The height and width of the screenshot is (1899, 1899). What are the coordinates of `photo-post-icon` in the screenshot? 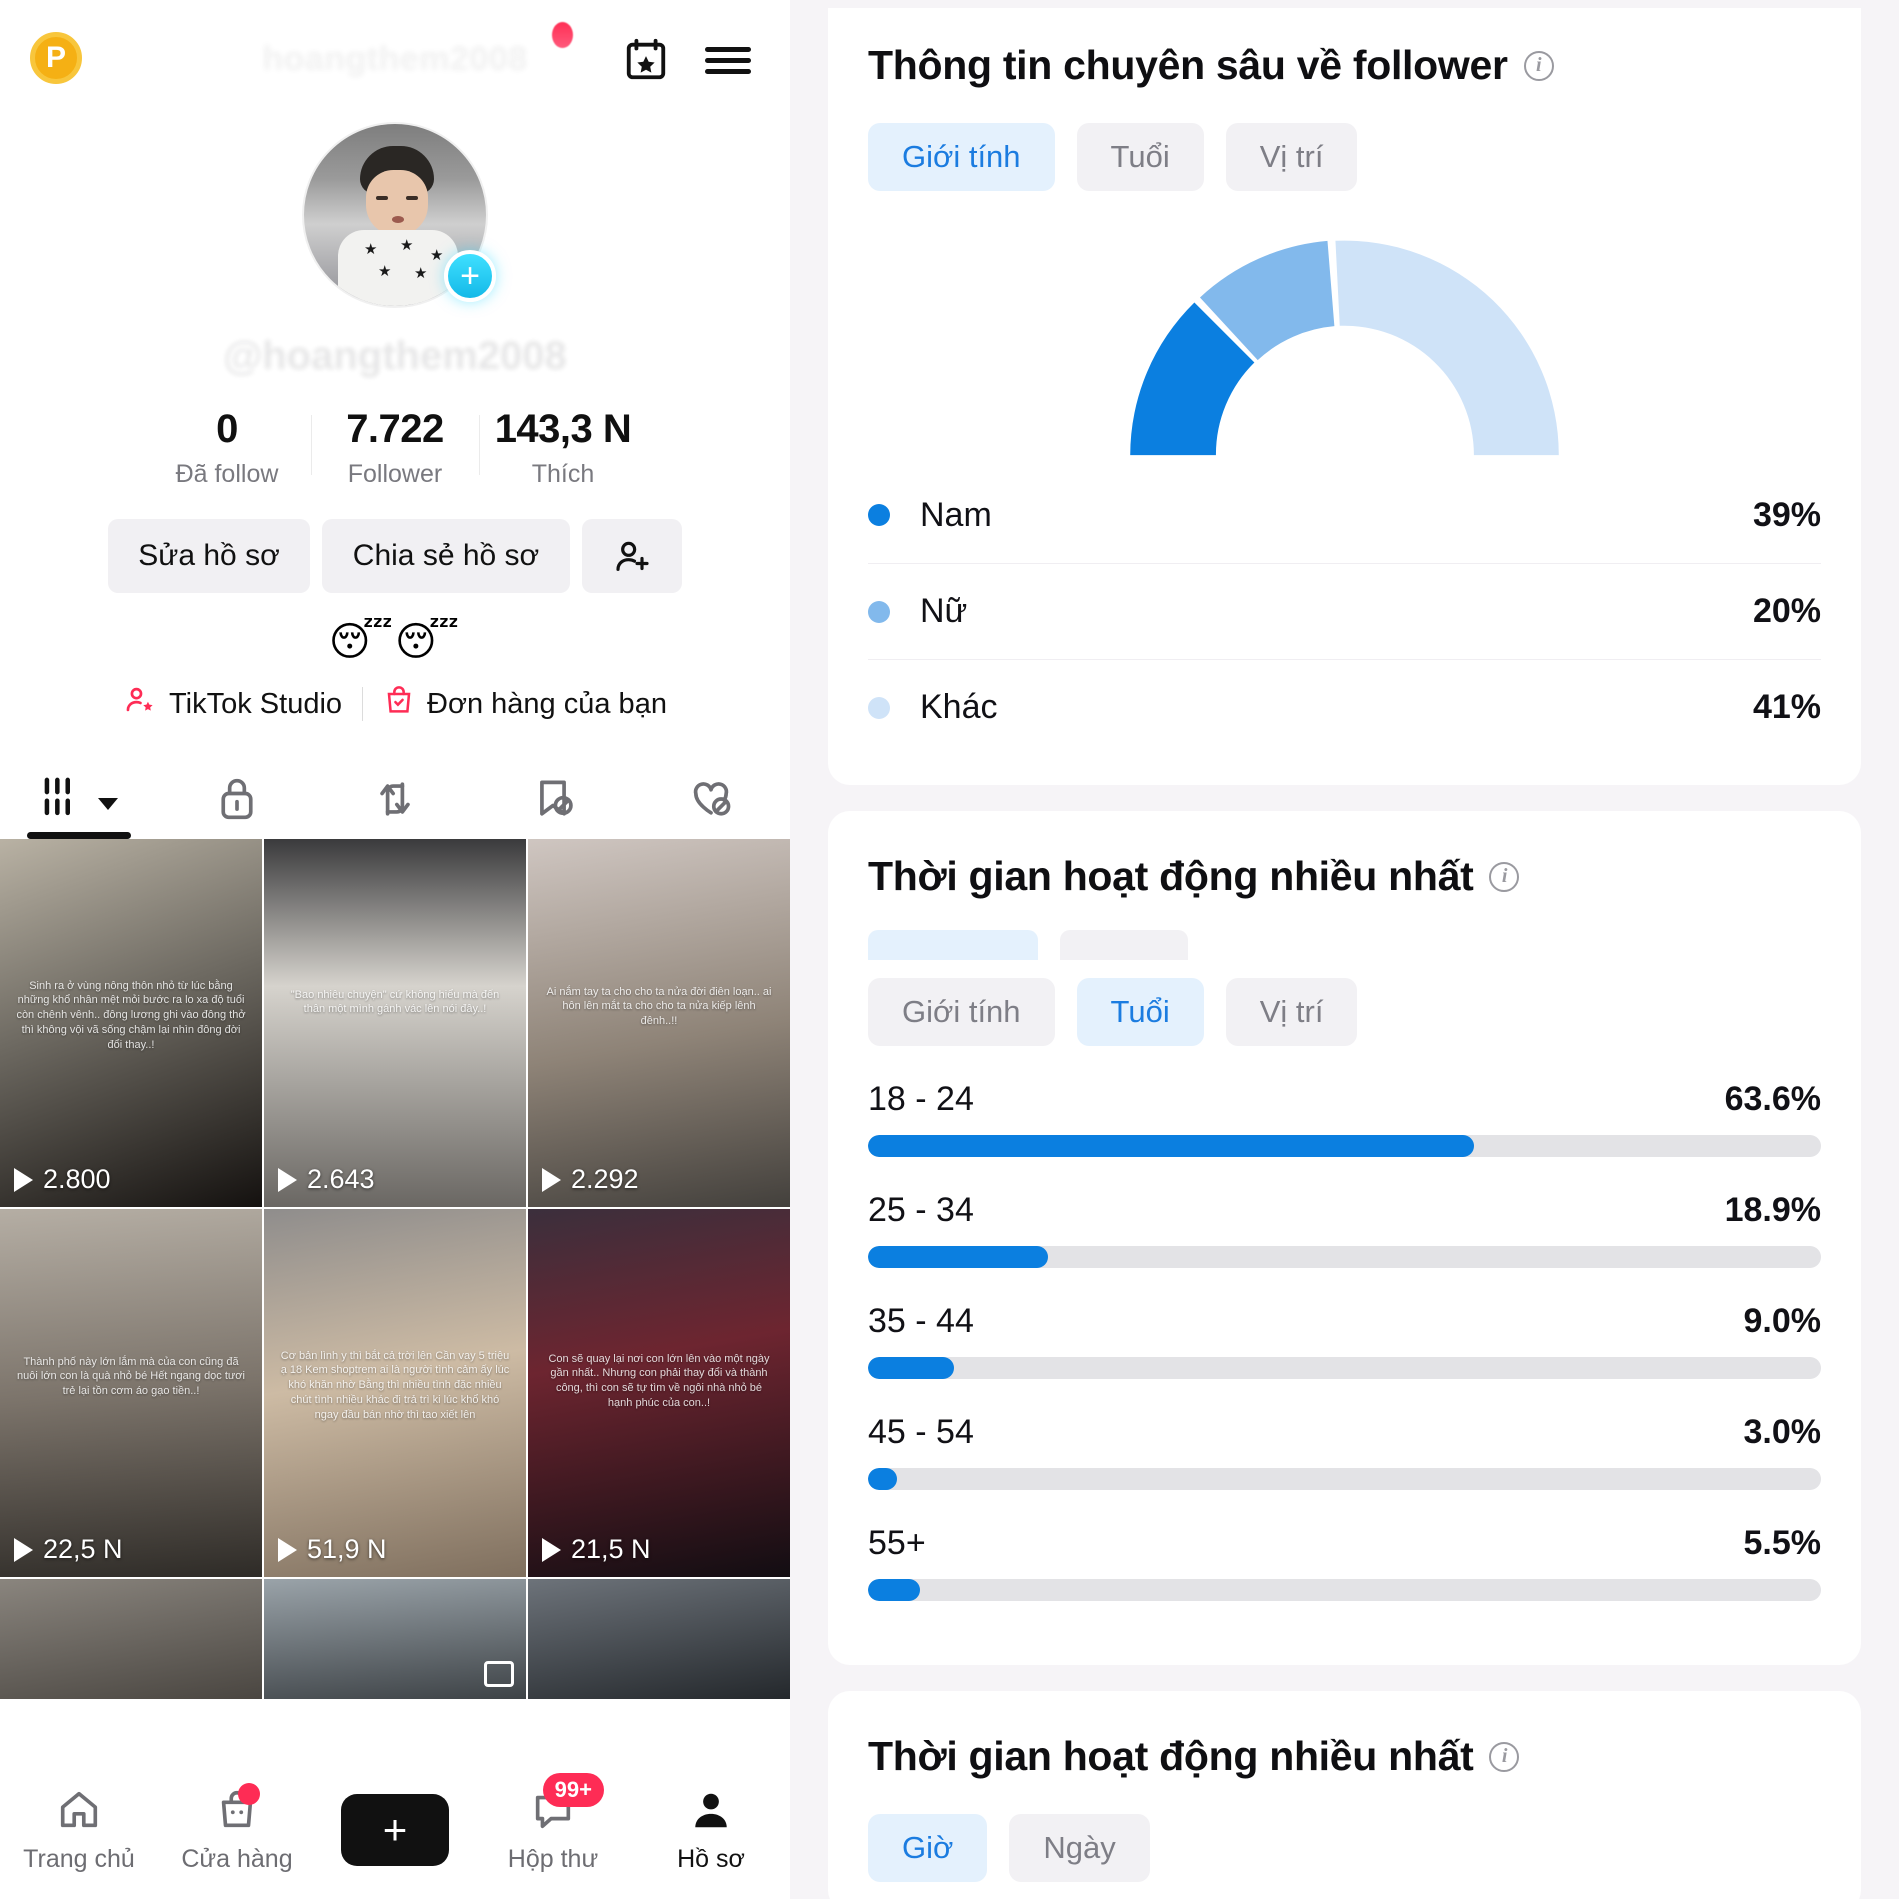 It's located at (499, 1674).